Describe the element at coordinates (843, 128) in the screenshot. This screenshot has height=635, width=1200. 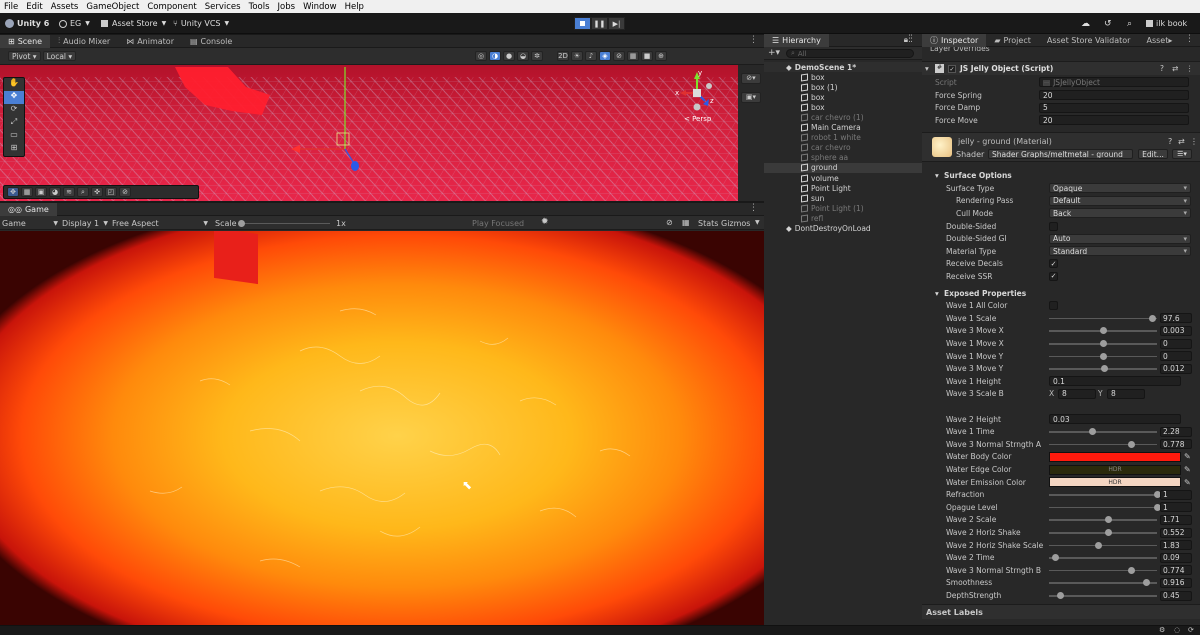
I see `hierarchy-item: Main Camera` at that location.